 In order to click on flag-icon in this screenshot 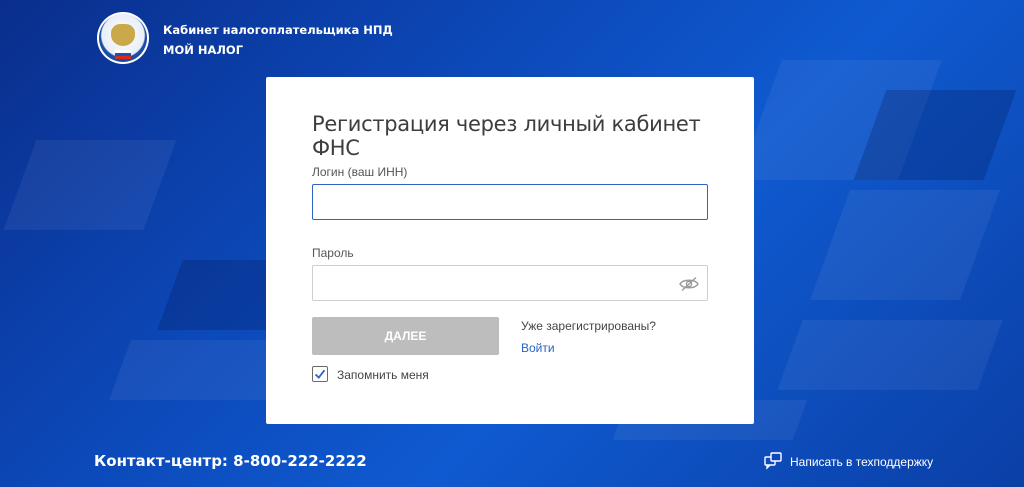, I will do `click(123, 54)`.